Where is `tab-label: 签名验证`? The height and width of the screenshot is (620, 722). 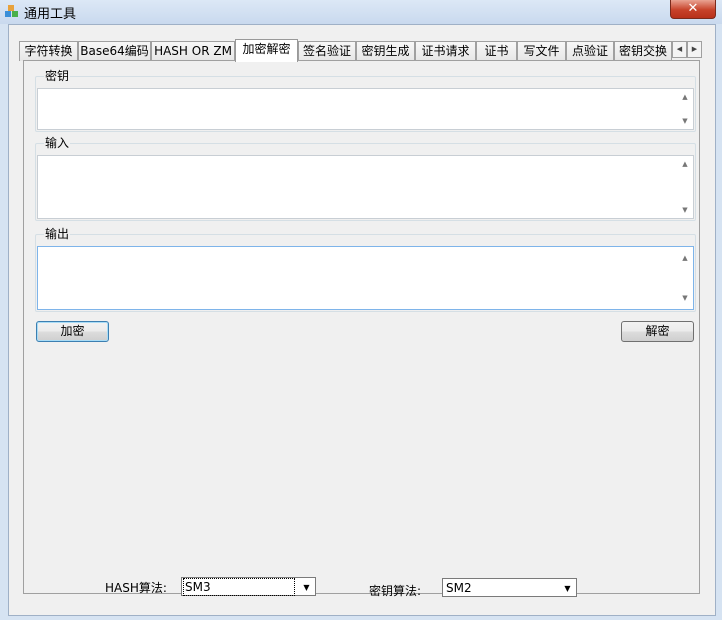
tab-label: 签名验证 is located at coordinates (326, 51).